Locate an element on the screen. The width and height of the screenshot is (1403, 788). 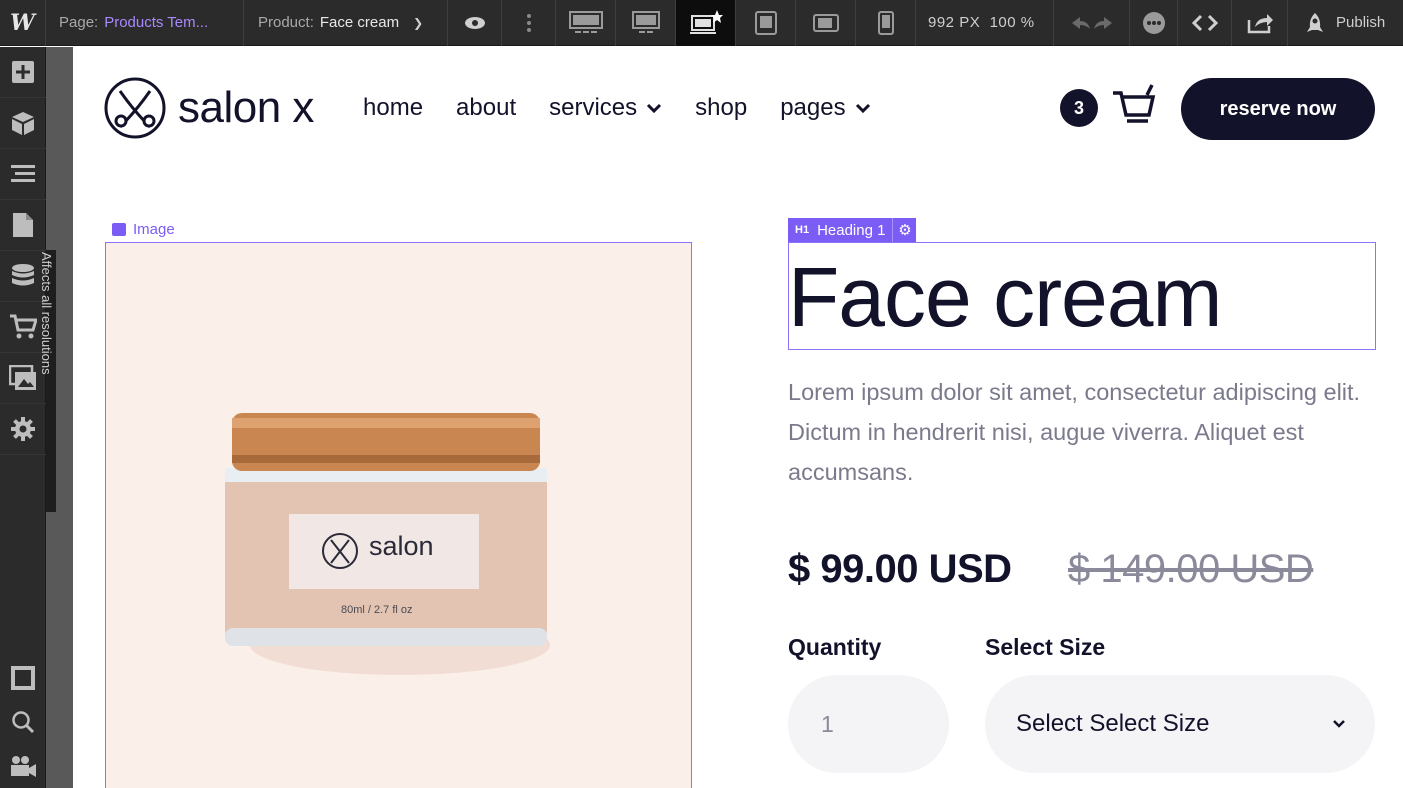
video-icon is located at coordinates (23, 766).